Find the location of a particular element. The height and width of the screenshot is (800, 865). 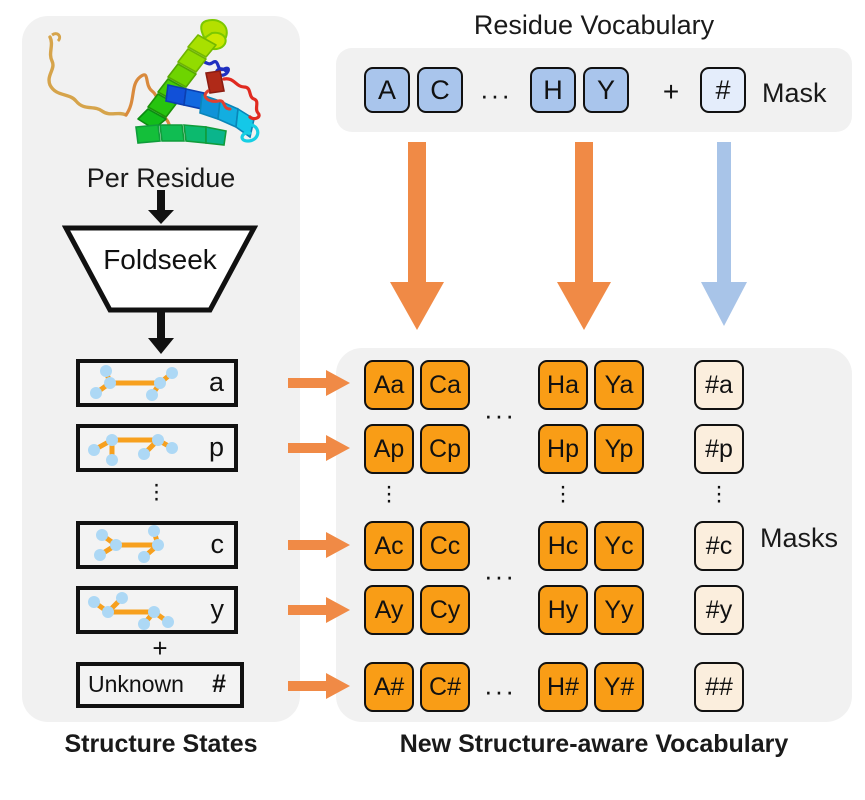

token-tile-Ap: Ap is located at coordinates (389, 449).